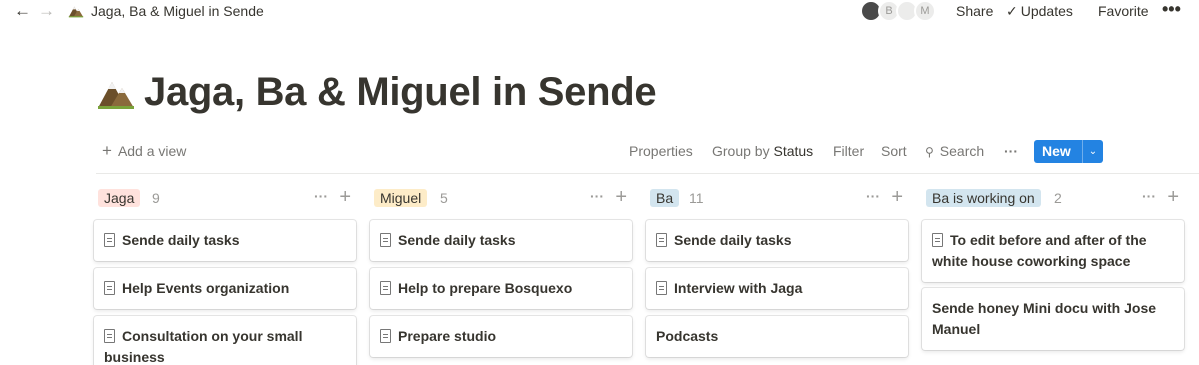 The height and width of the screenshot is (365, 1199). What do you see at coordinates (225, 198) in the screenshot?
I see `column-header: Jaga 9 ··· +` at bounding box center [225, 198].